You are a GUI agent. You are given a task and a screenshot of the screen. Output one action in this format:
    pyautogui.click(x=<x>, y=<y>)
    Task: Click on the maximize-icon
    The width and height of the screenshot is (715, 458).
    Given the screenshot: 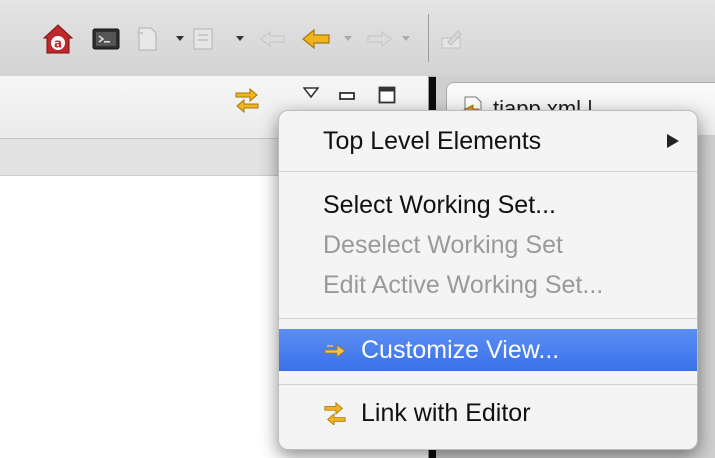 What is the action you would take?
    pyautogui.click(x=387, y=97)
    